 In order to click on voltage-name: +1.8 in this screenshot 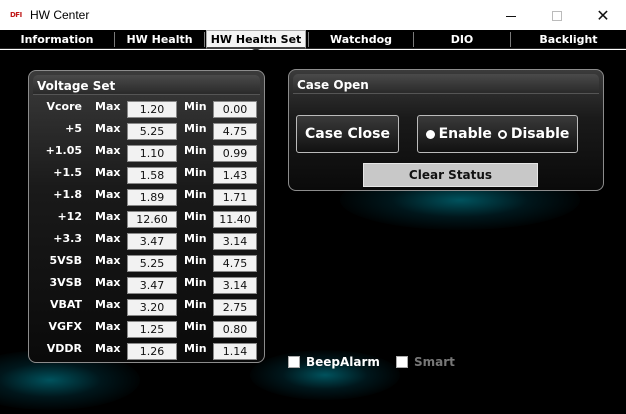, I will do `click(67, 194)`.